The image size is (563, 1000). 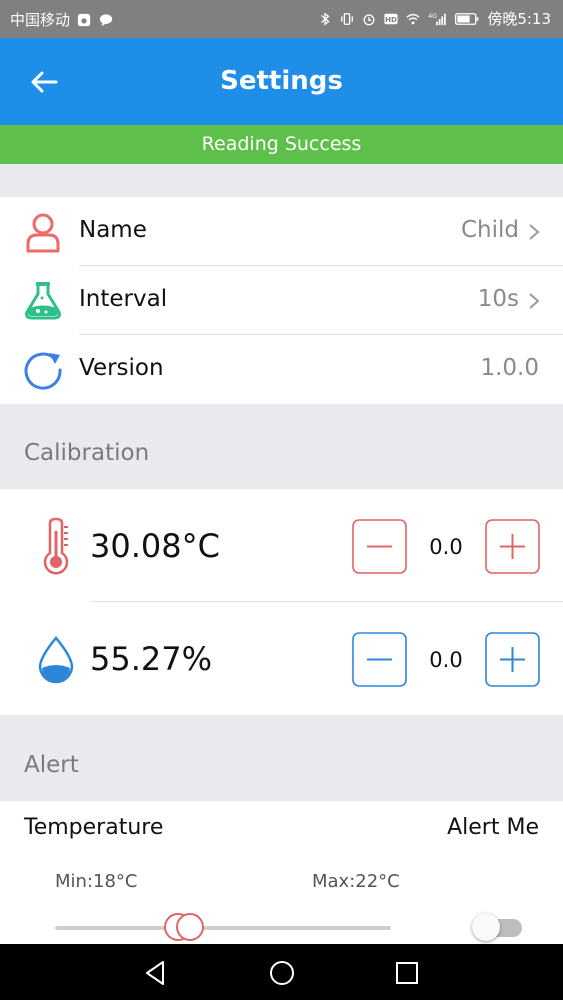 I want to click on thermometer-icon, so click(x=56, y=546).